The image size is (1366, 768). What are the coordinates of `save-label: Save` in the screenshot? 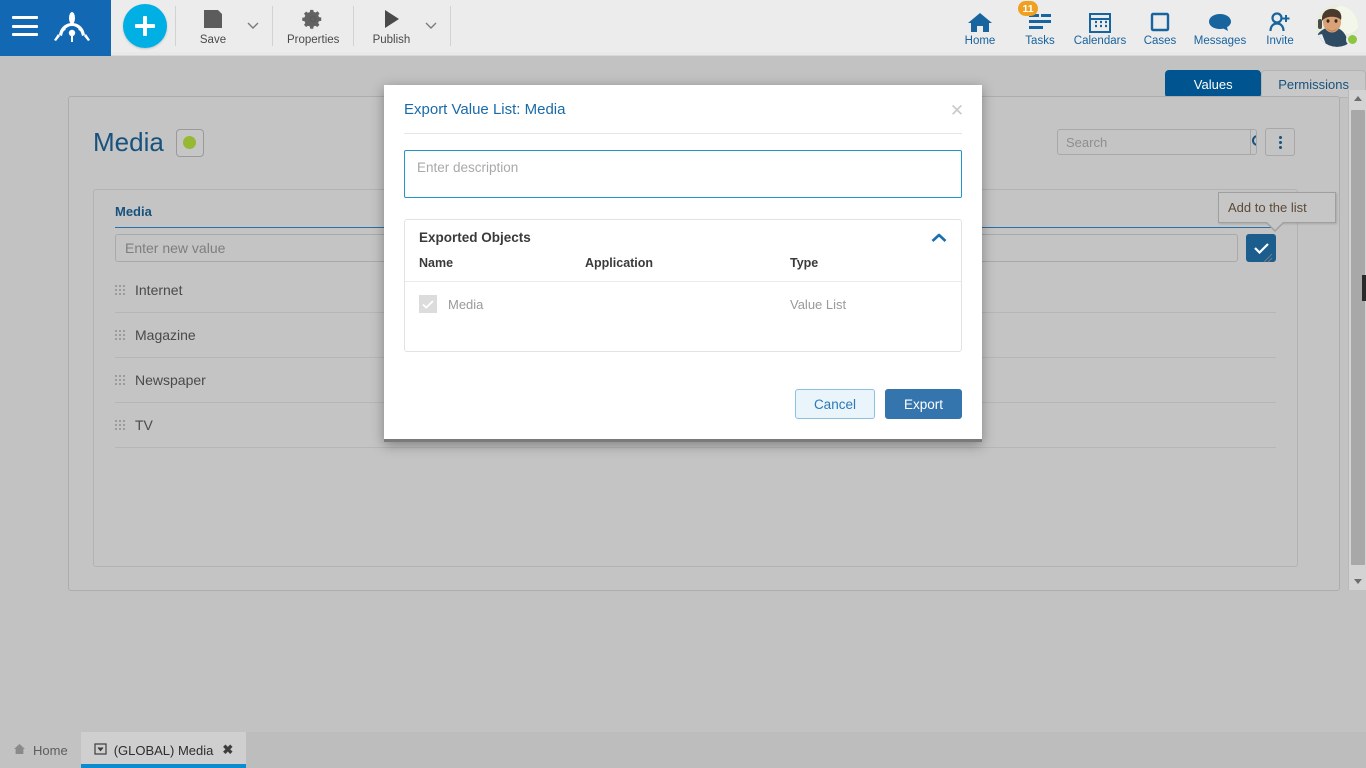 It's located at (213, 40).